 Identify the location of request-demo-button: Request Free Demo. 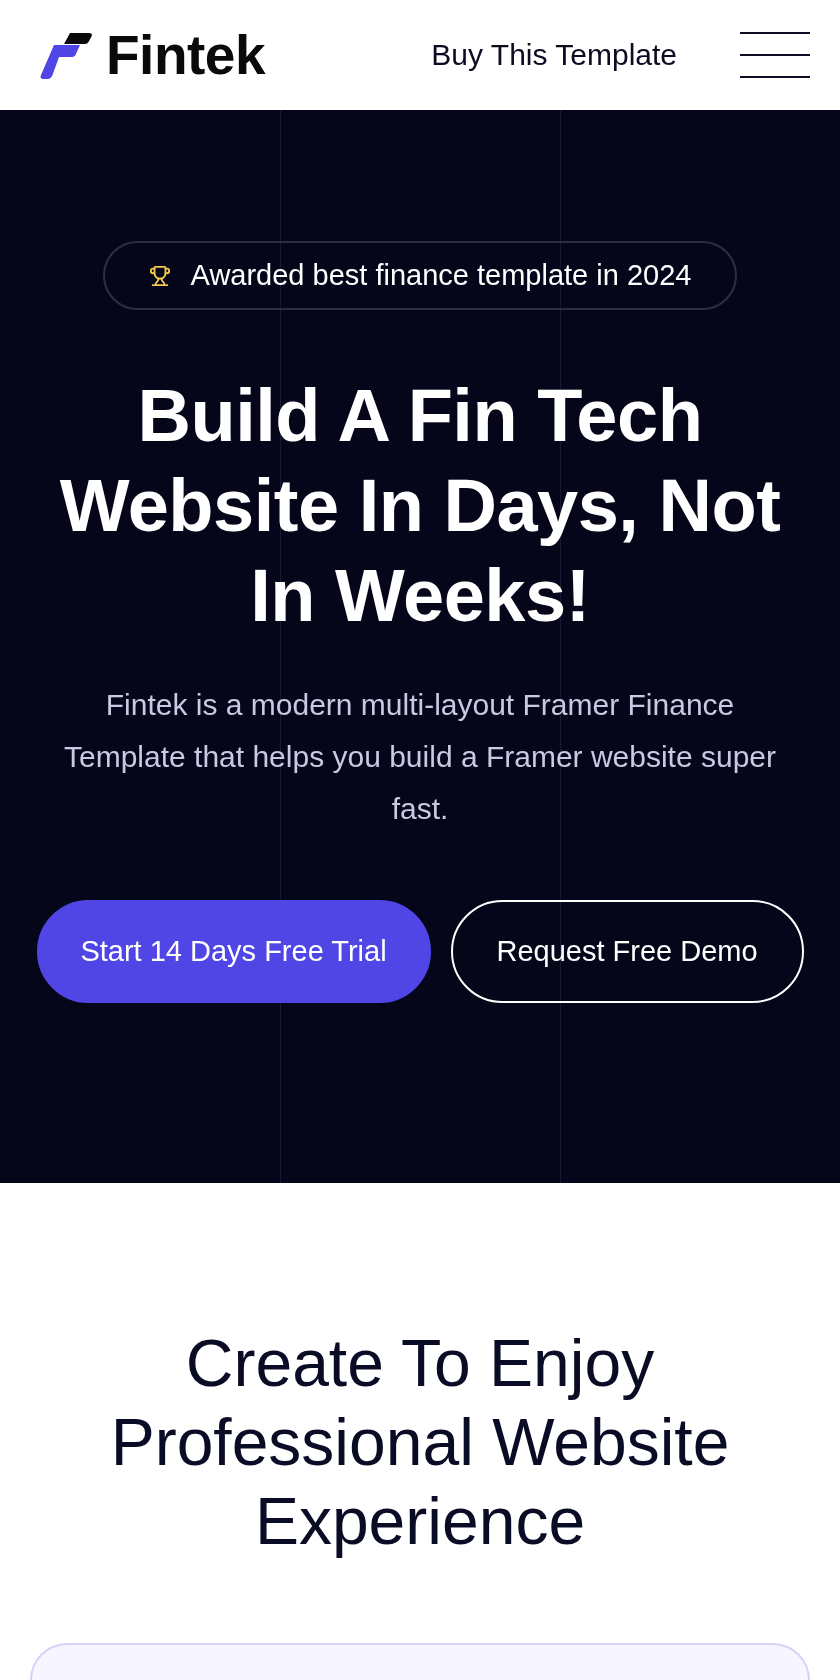
(627, 951).